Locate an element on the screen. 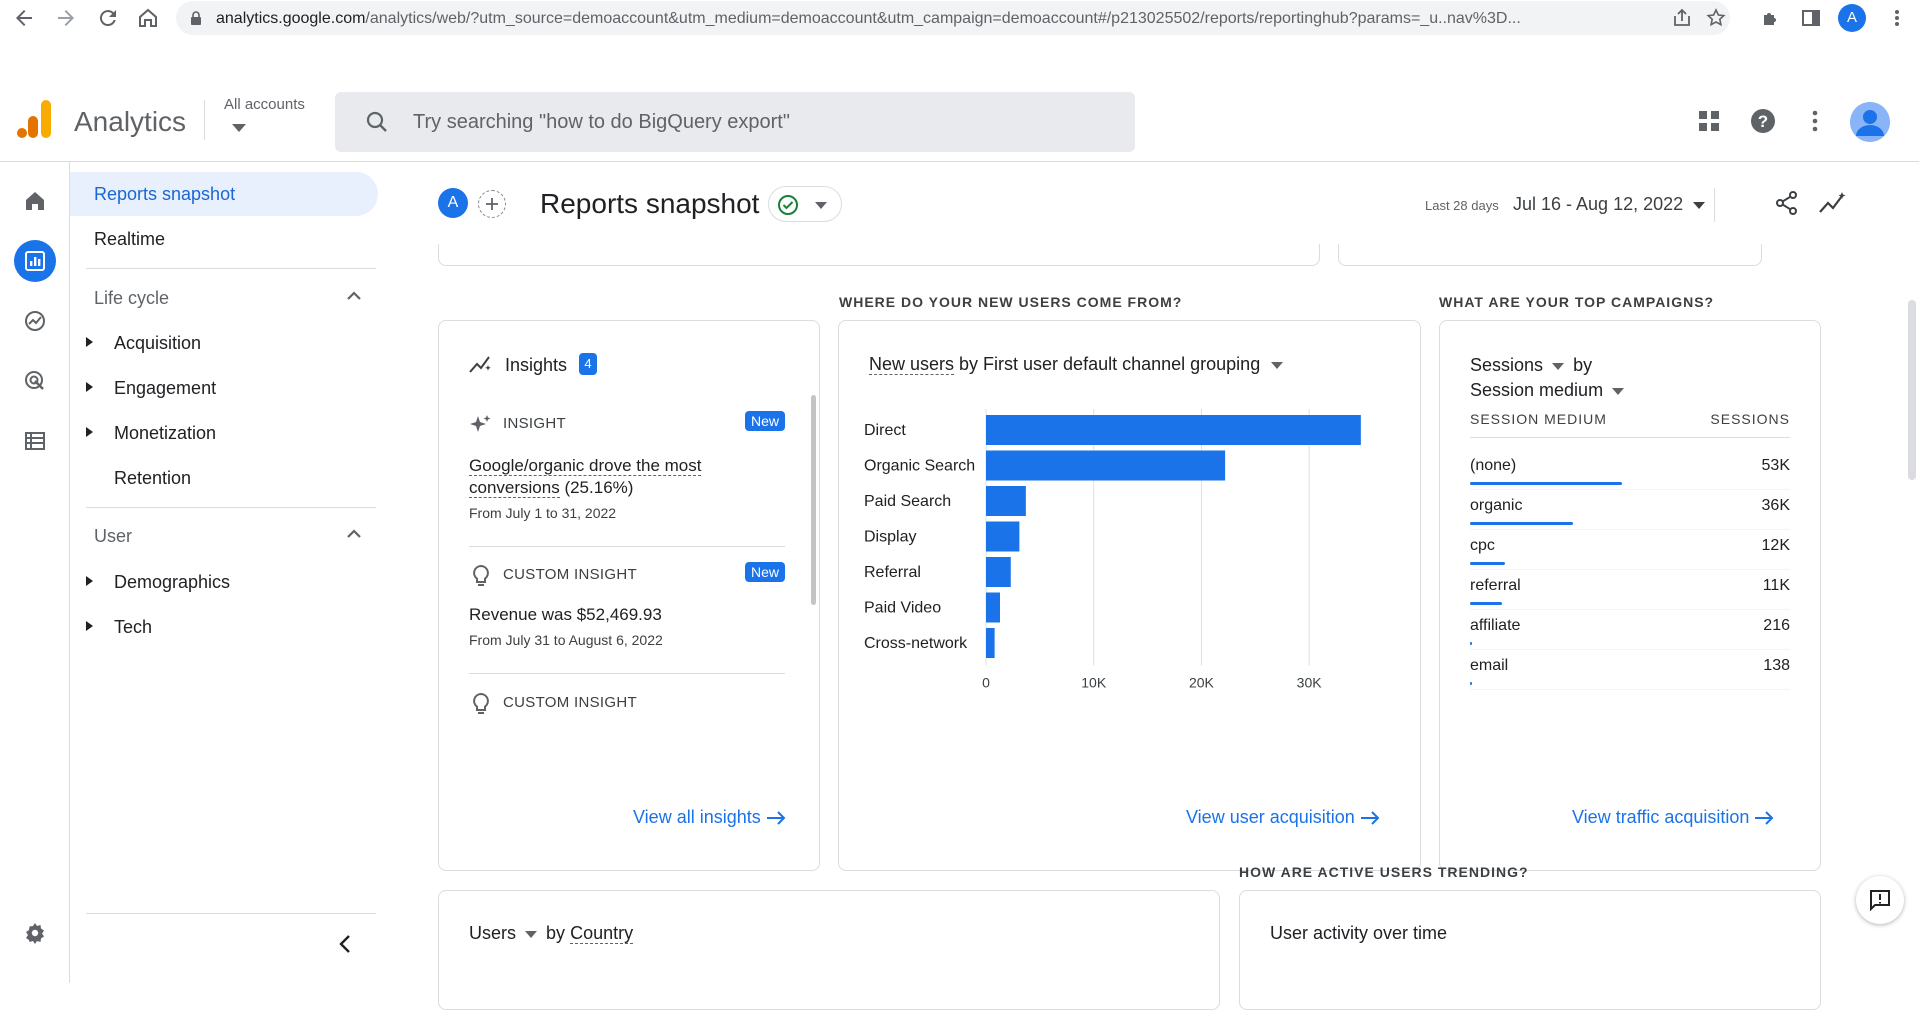 This screenshot has height=1010, width=1919. table-row: (none) 53K is located at coordinates (1630, 471).